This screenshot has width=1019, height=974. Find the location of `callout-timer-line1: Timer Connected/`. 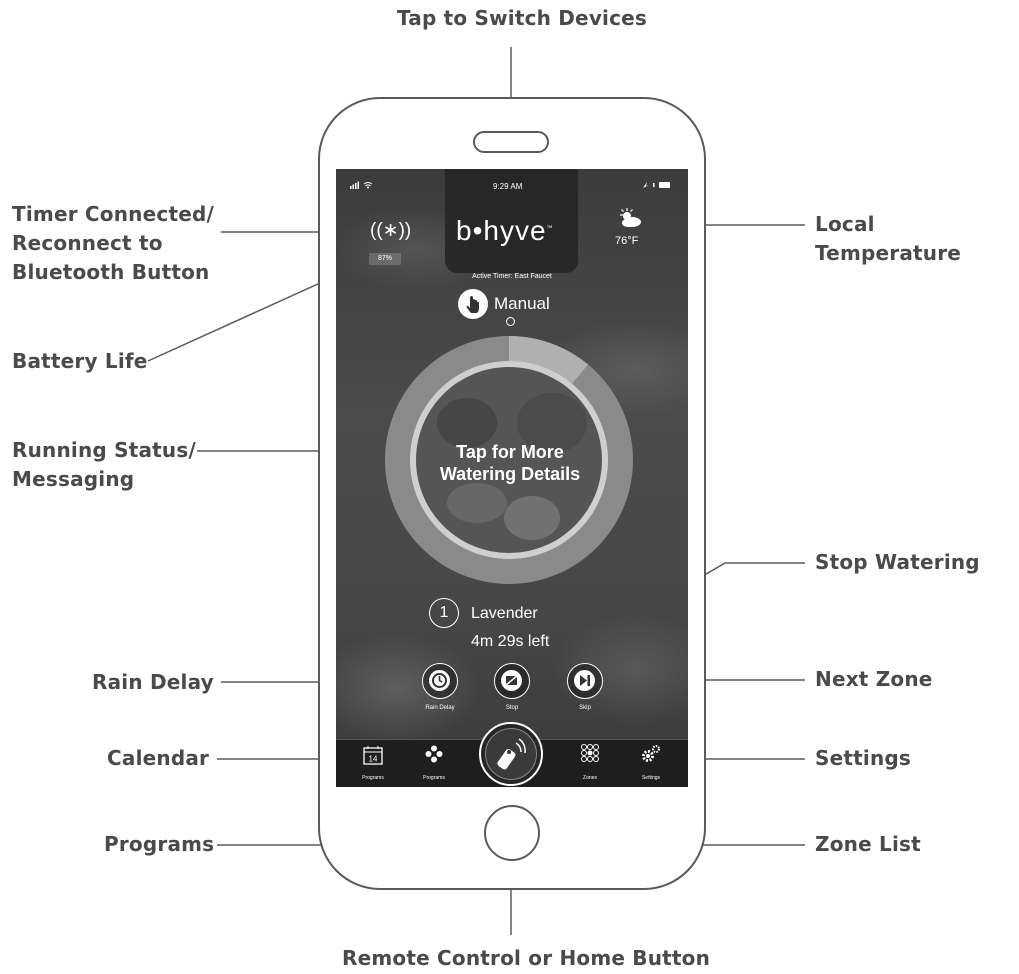

callout-timer-line1: Timer Connected/ is located at coordinates (113, 214).